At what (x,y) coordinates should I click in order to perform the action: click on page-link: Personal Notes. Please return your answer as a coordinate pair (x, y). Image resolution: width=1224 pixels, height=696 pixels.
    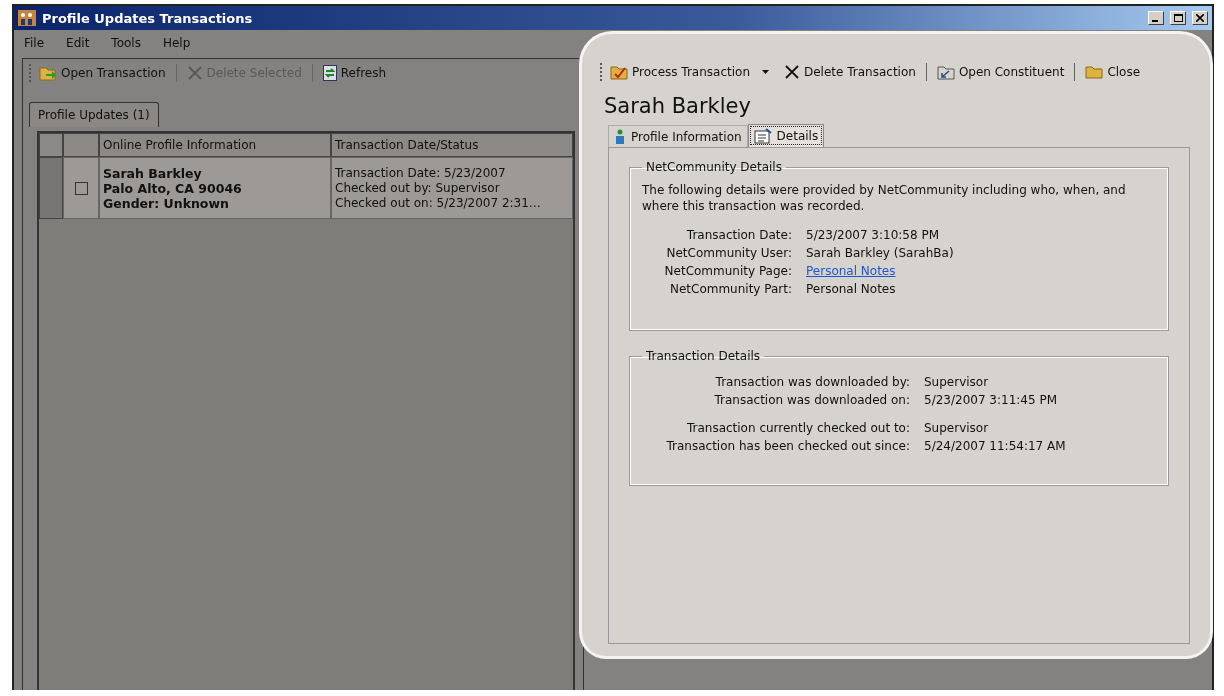
    Looking at the image, I should click on (851, 271).